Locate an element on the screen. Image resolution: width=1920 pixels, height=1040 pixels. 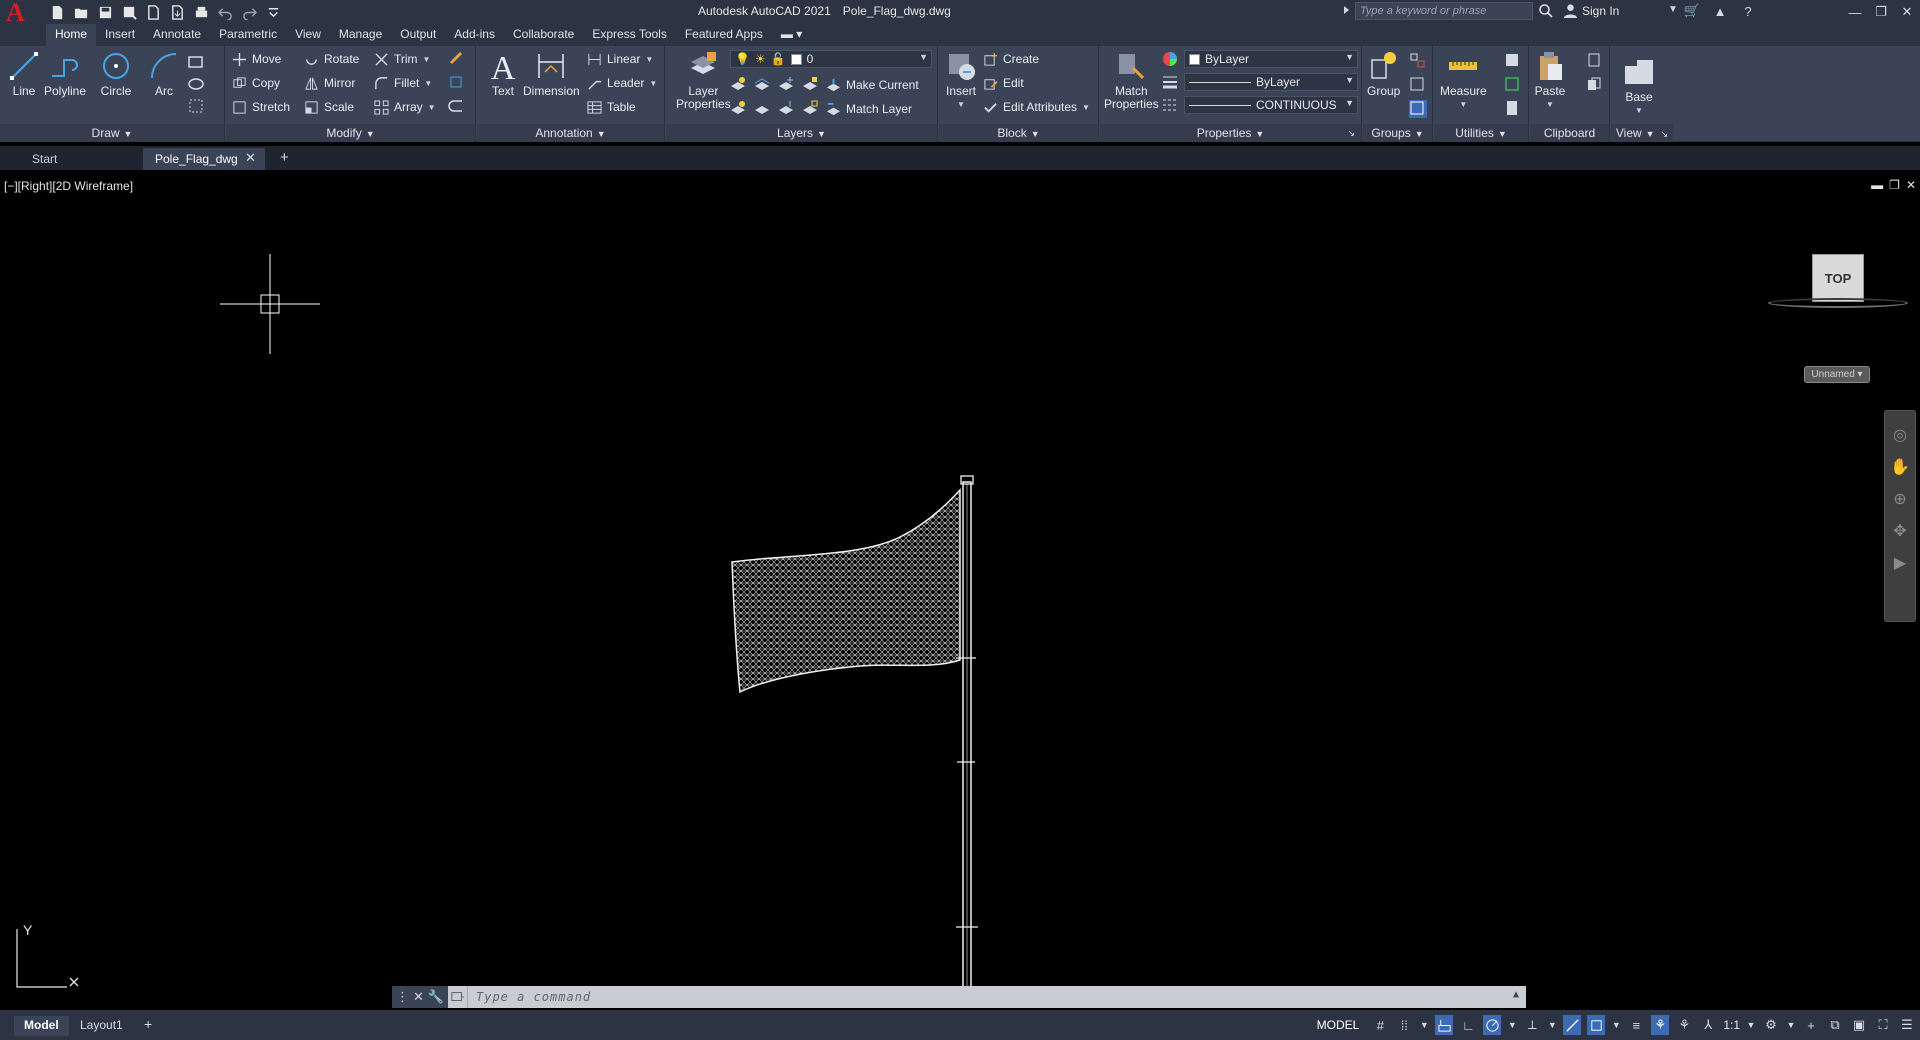
draw-panel-label: Draw ▼ is located at coordinates (112, 133).